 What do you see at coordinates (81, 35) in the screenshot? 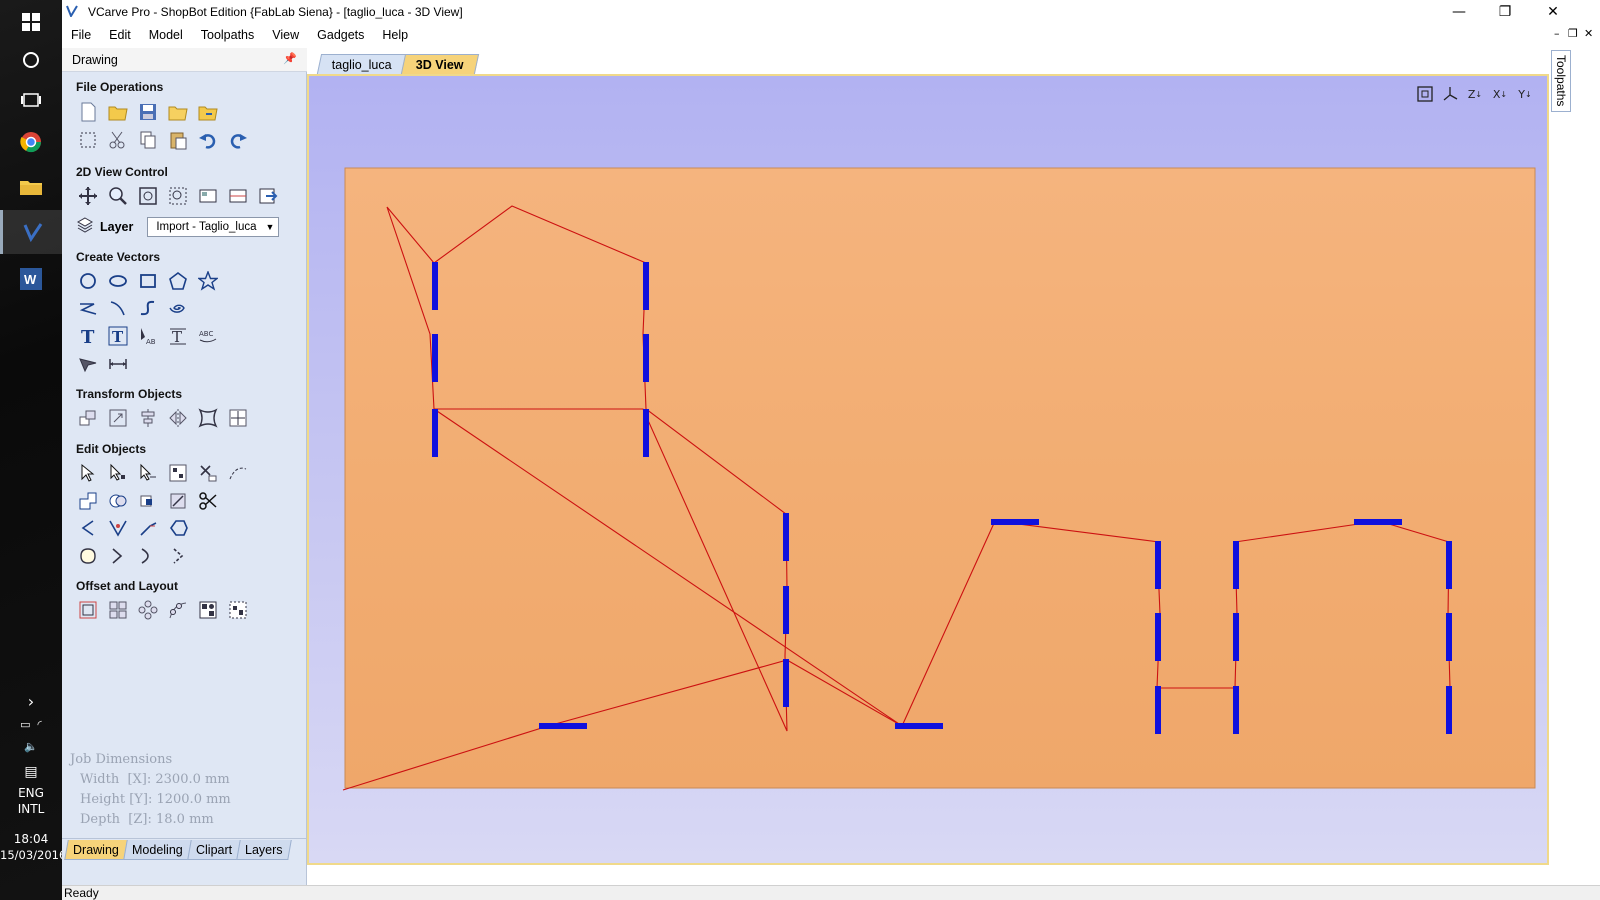
I see `menu-file: File` at bounding box center [81, 35].